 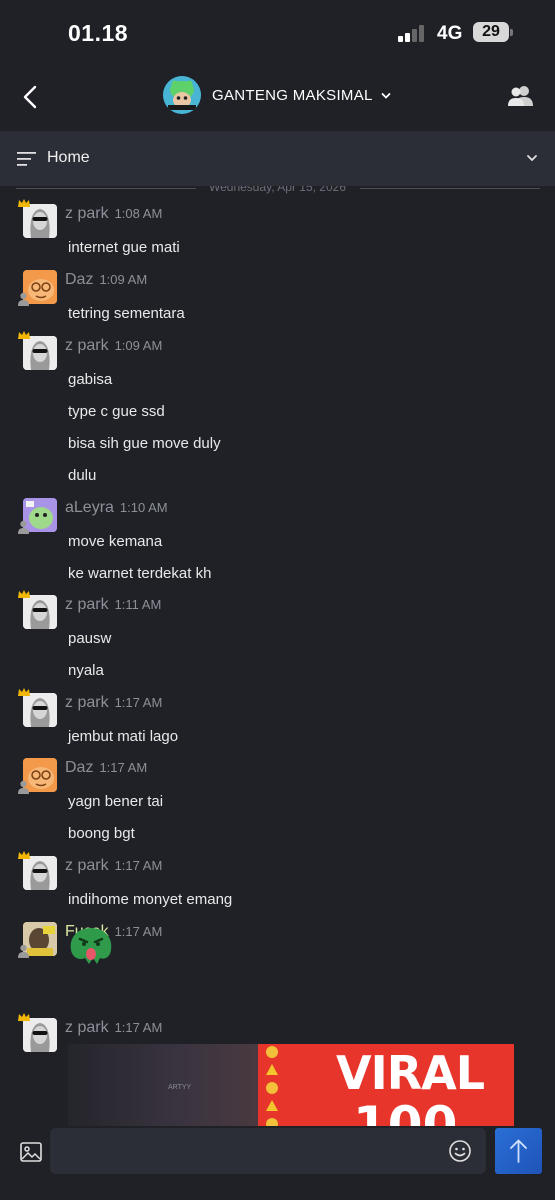 What do you see at coordinates (450, 33) in the screenshot?
I see `network-type: 4G` at bounding box center [450, 33].